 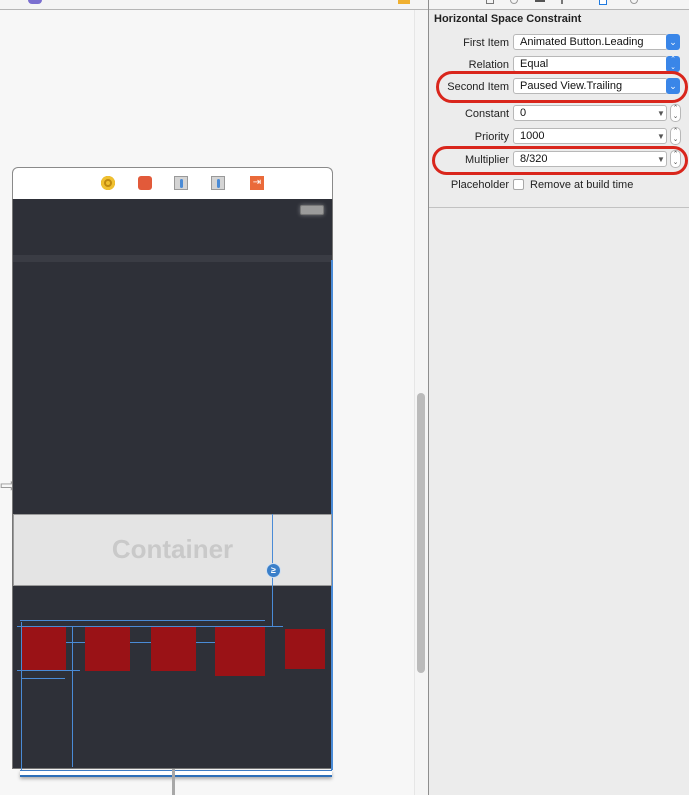 I want to click on battery-icon, so click(x=312, y=210).